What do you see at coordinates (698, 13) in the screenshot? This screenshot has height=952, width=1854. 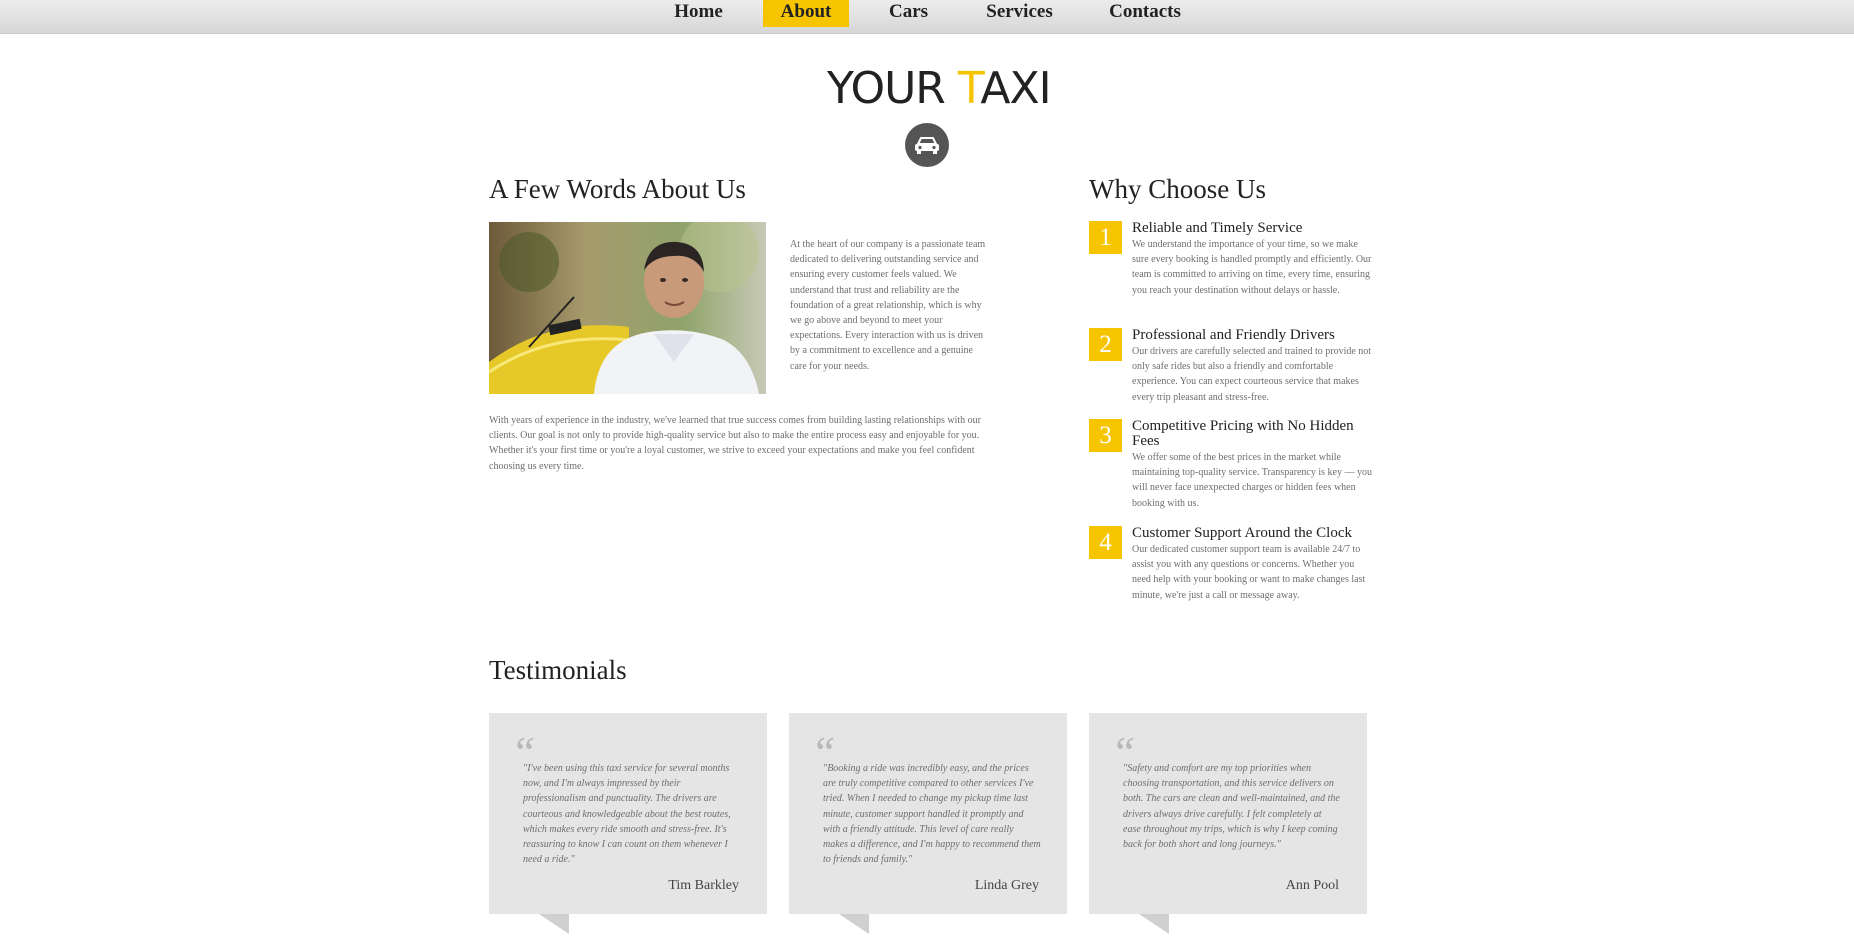 I see `nav-home: Home` at bounding box center [698, 13].